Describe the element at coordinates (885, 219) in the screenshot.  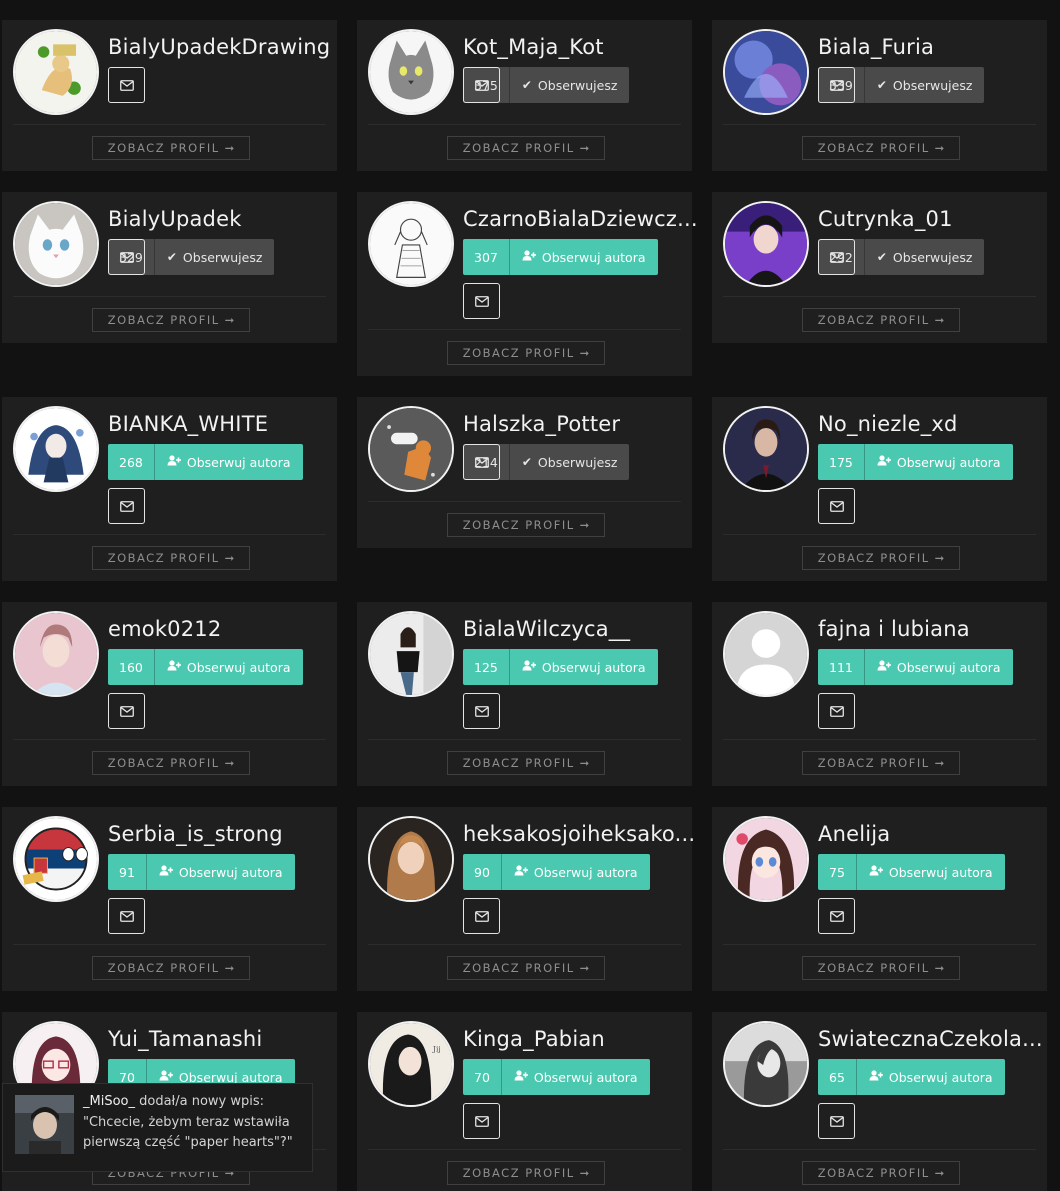
I see `author-username: Cutrynka_01` at that location.